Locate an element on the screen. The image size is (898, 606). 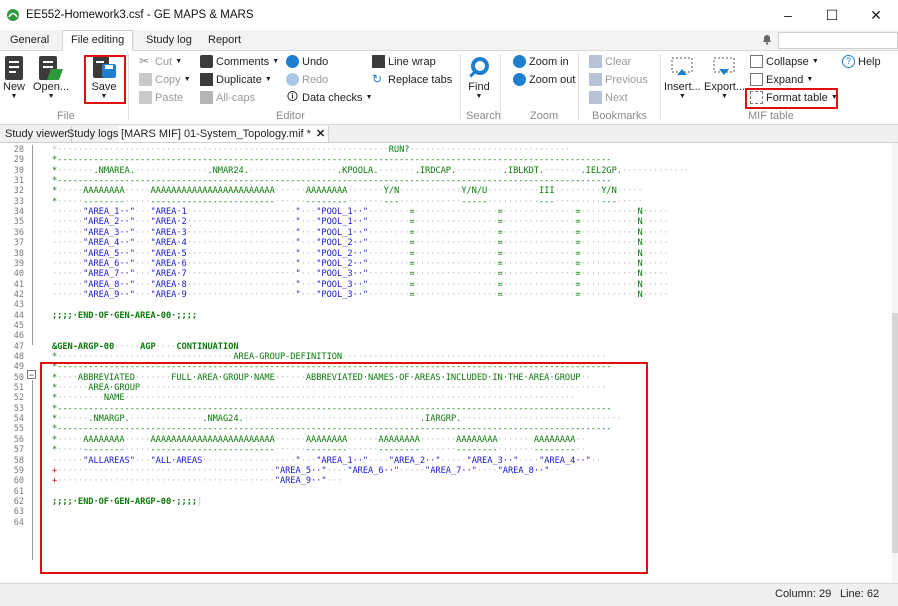
expand-button: Expand ▼ is located at coordinates (781, 79).